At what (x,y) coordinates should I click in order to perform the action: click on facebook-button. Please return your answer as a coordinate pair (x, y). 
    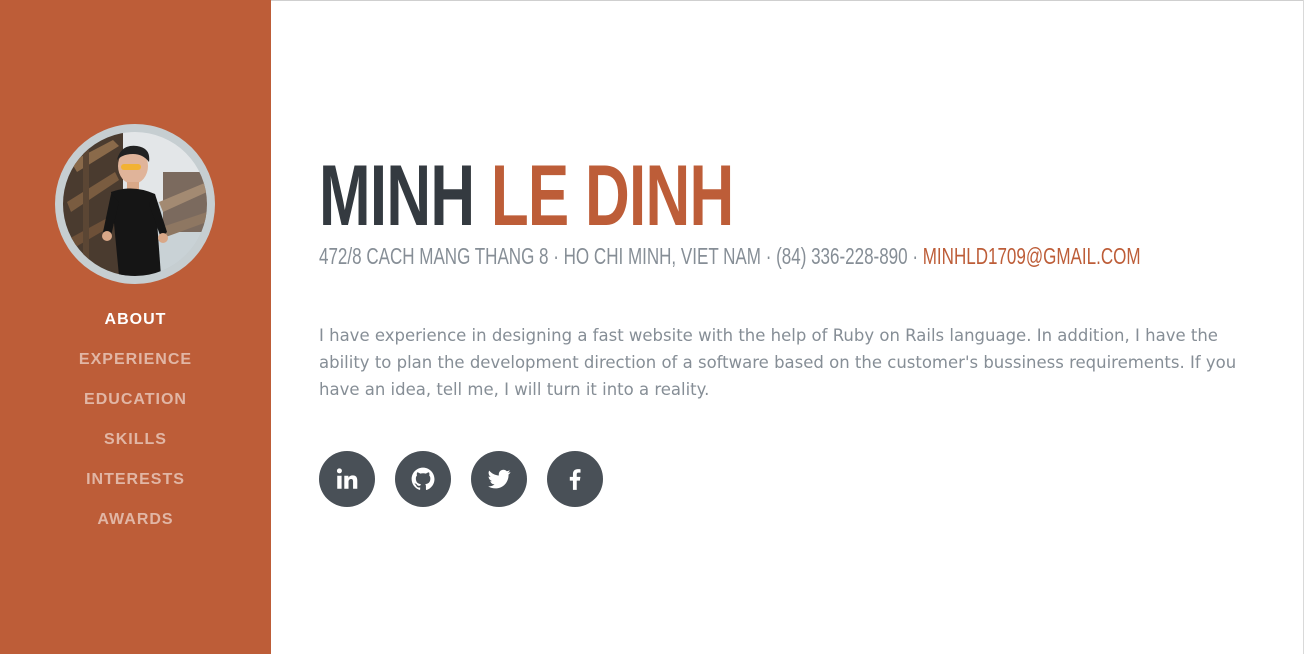
    Looking at the image, I should click on (575, 479).